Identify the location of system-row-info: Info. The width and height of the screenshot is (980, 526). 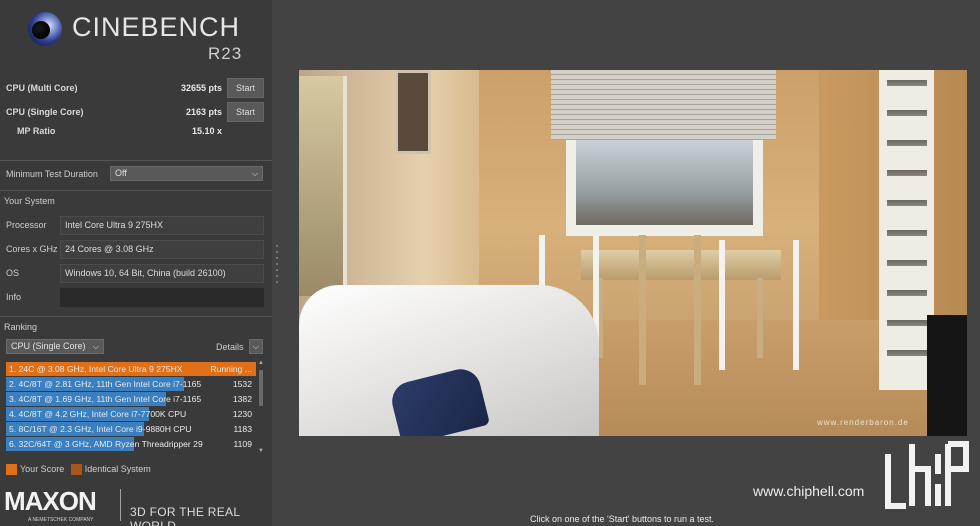
(136, 297).